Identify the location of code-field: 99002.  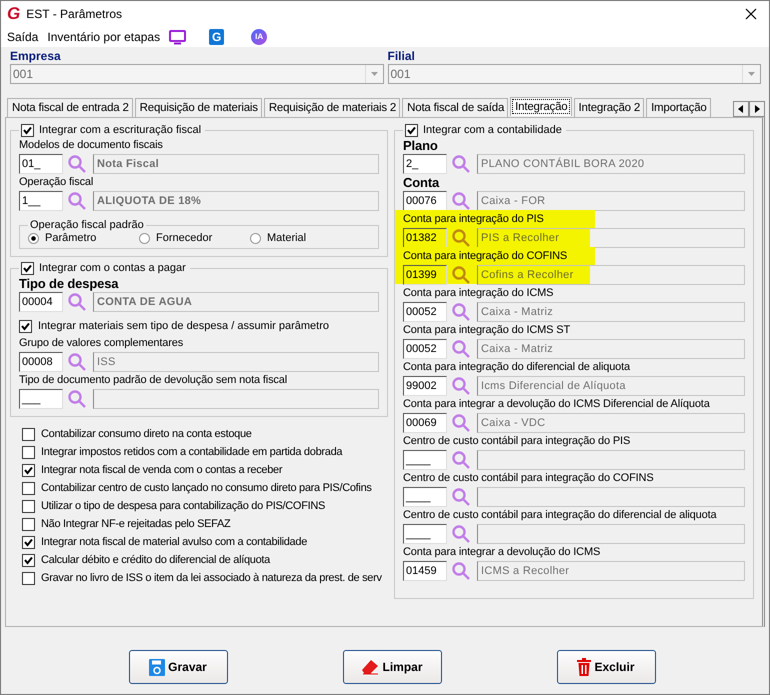
(425, 386).